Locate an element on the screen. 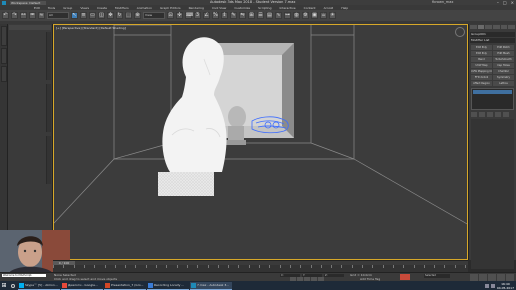 This screenshot has height=290, width=516. move-icon: ✥ is located at coordinates (110, 15).